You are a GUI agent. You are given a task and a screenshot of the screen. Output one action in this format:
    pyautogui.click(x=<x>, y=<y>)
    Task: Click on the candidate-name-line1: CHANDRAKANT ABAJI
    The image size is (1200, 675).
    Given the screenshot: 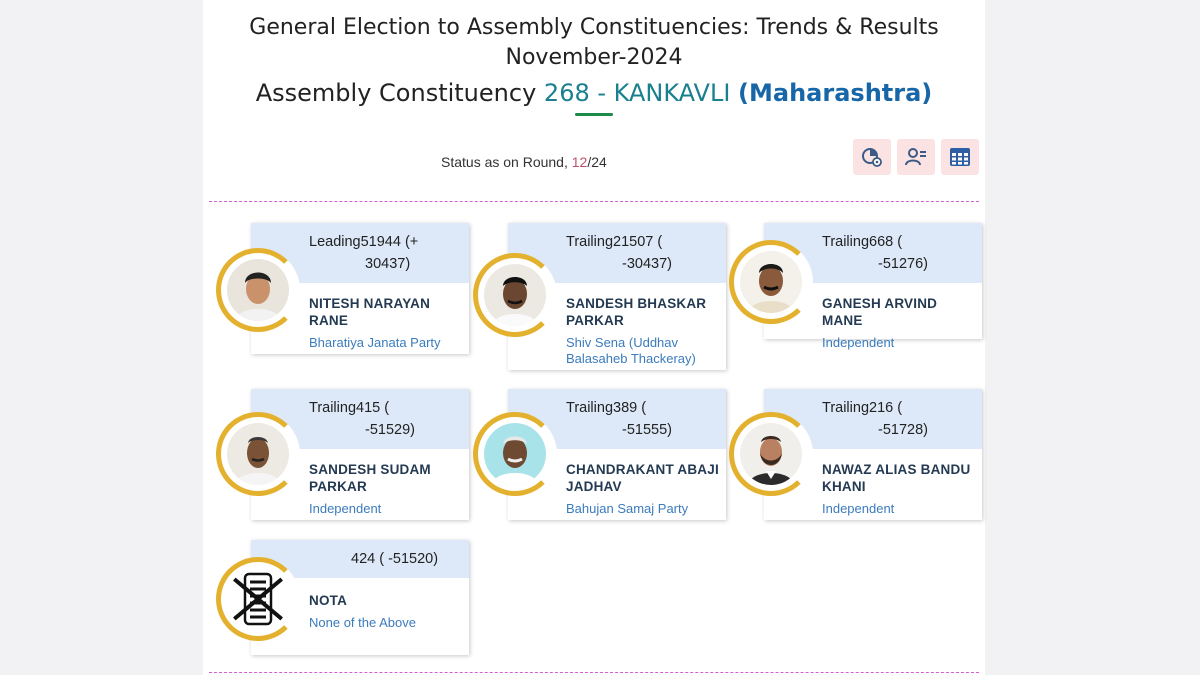 What is the action you would take?
    pyautogui.click(x=642, y=469)
    